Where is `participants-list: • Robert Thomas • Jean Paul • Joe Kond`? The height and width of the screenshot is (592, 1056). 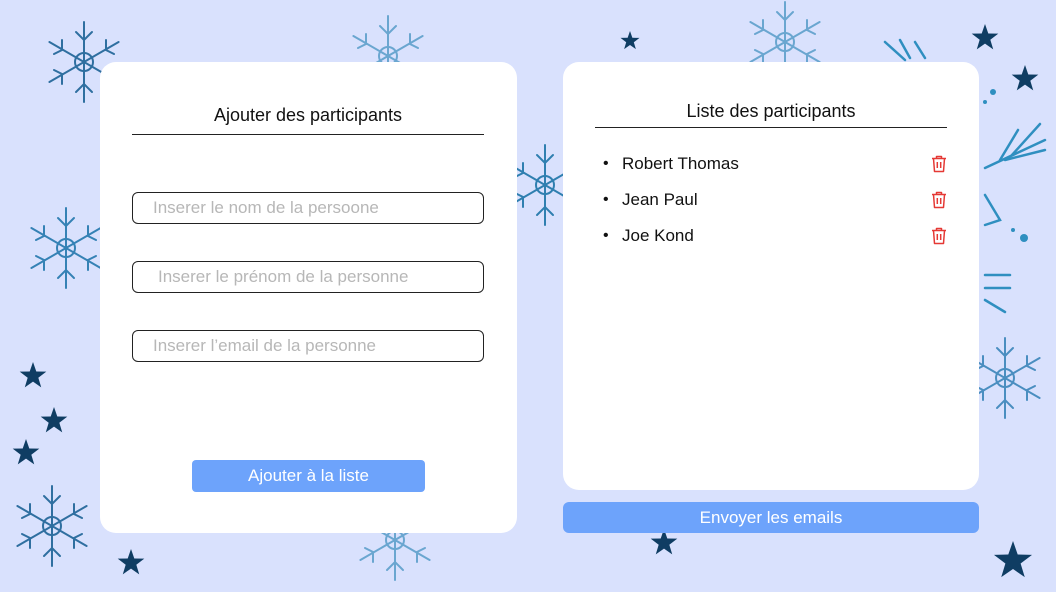 participants-list: • Robert Thomas • Jean Paul • Joe Kond is located at coordinates (778, 204).